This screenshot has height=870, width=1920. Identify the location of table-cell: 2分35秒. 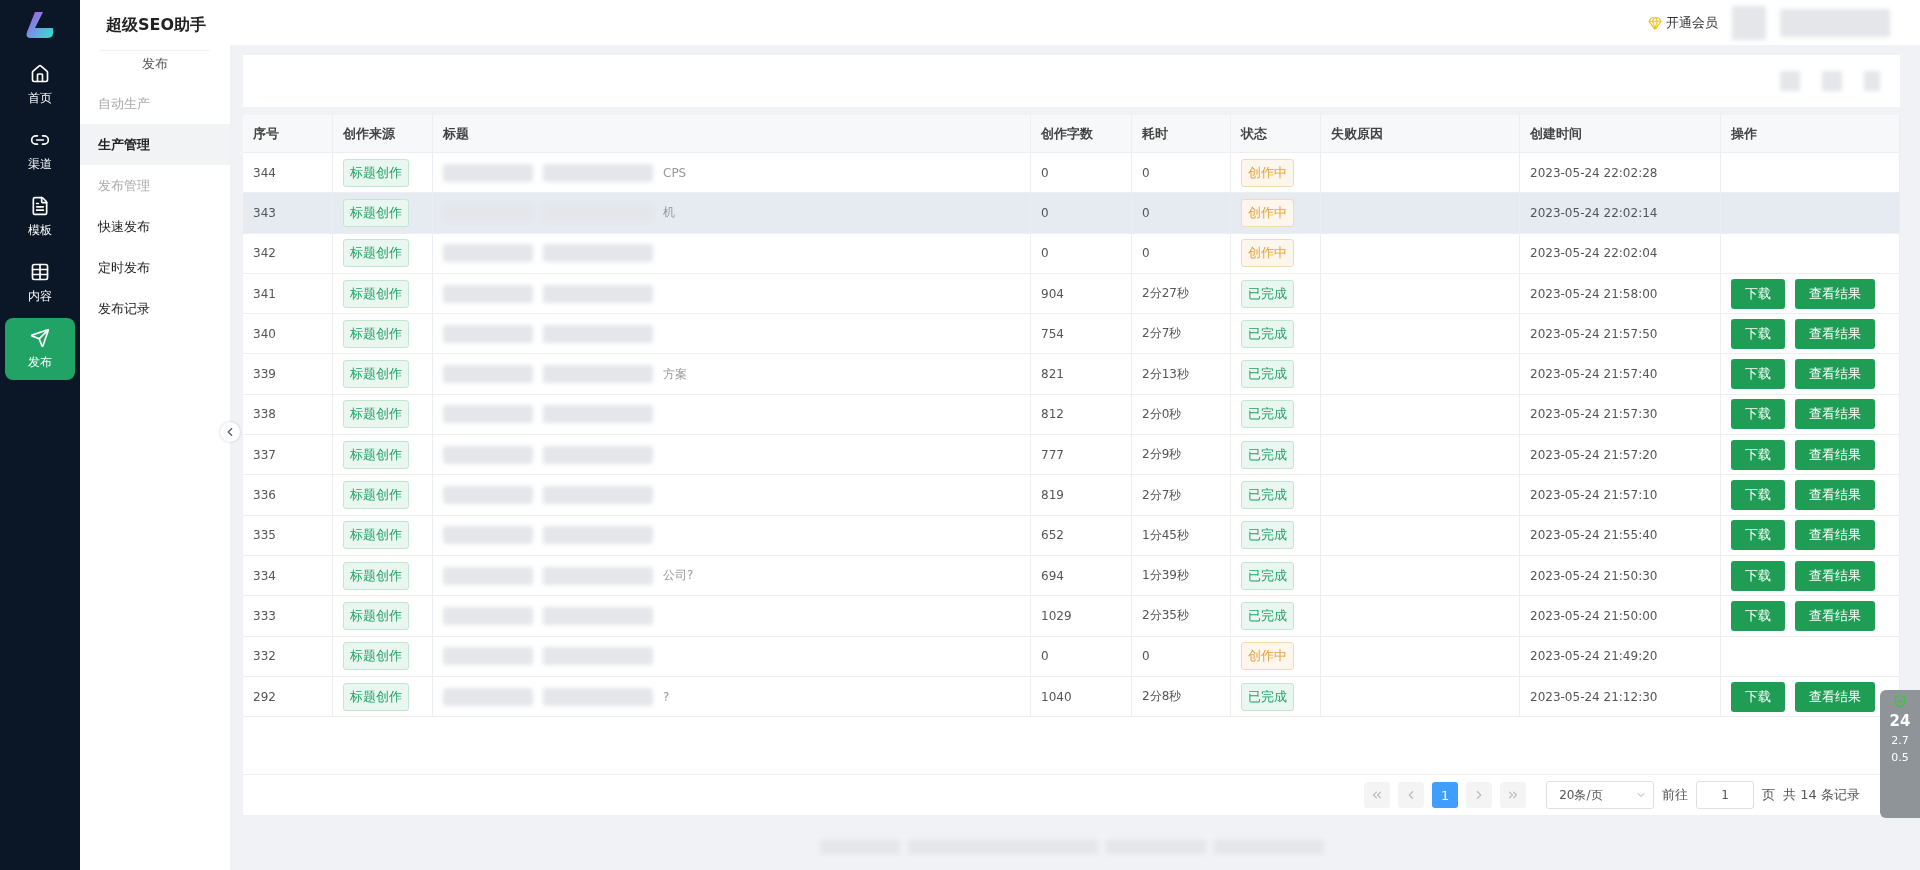
(1181, 616).